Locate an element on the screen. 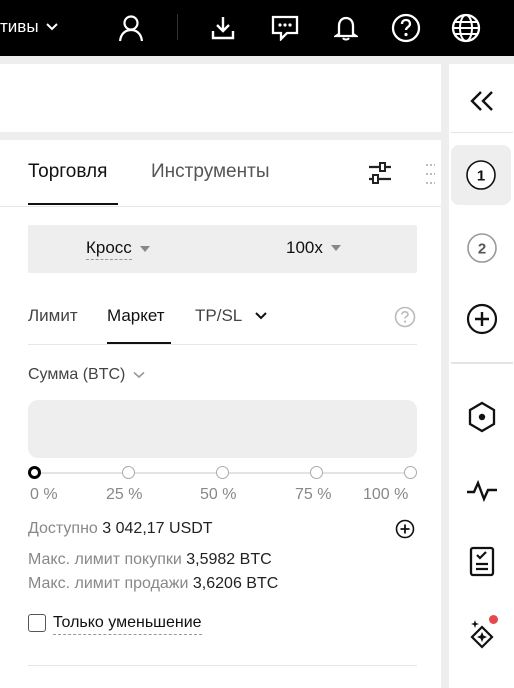 The height and width of the screenshot is (688, 514). rail-rewards-button is located at coordinates (482, 634).